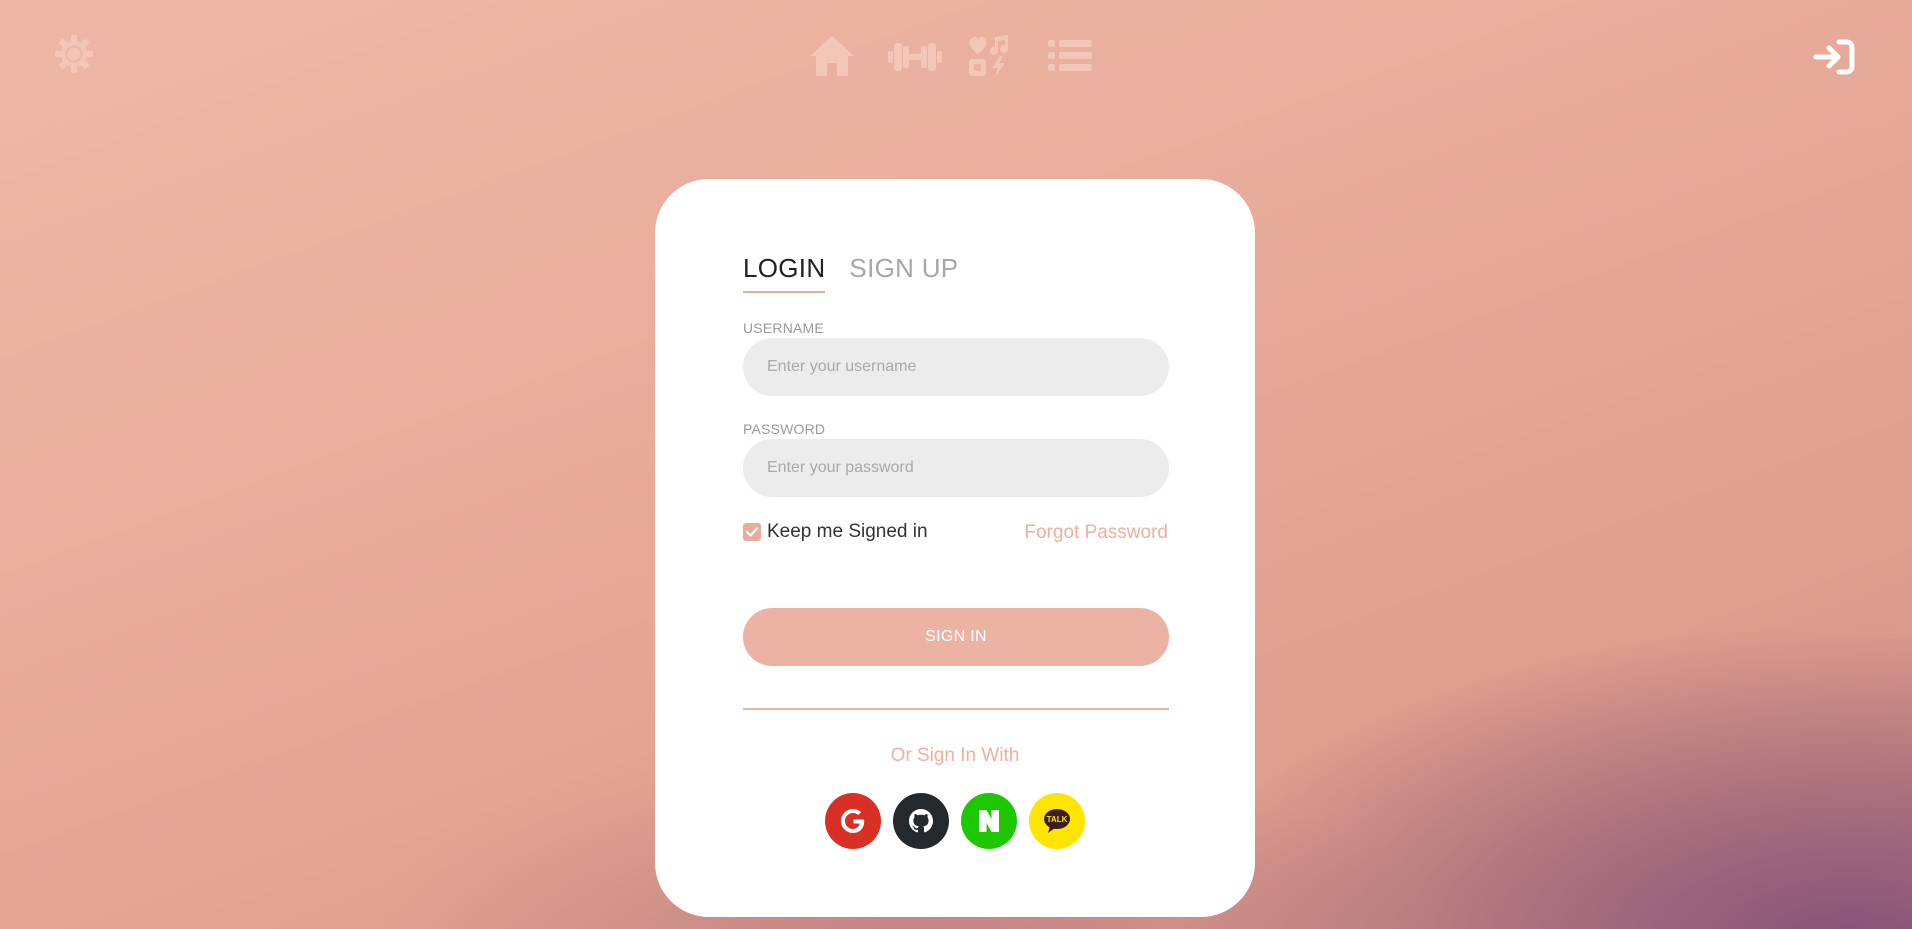  What do you see at coordinates (784, 429) in the screenshot?
I see `password-label: PASSWORD` at bounding box center [784, 429].